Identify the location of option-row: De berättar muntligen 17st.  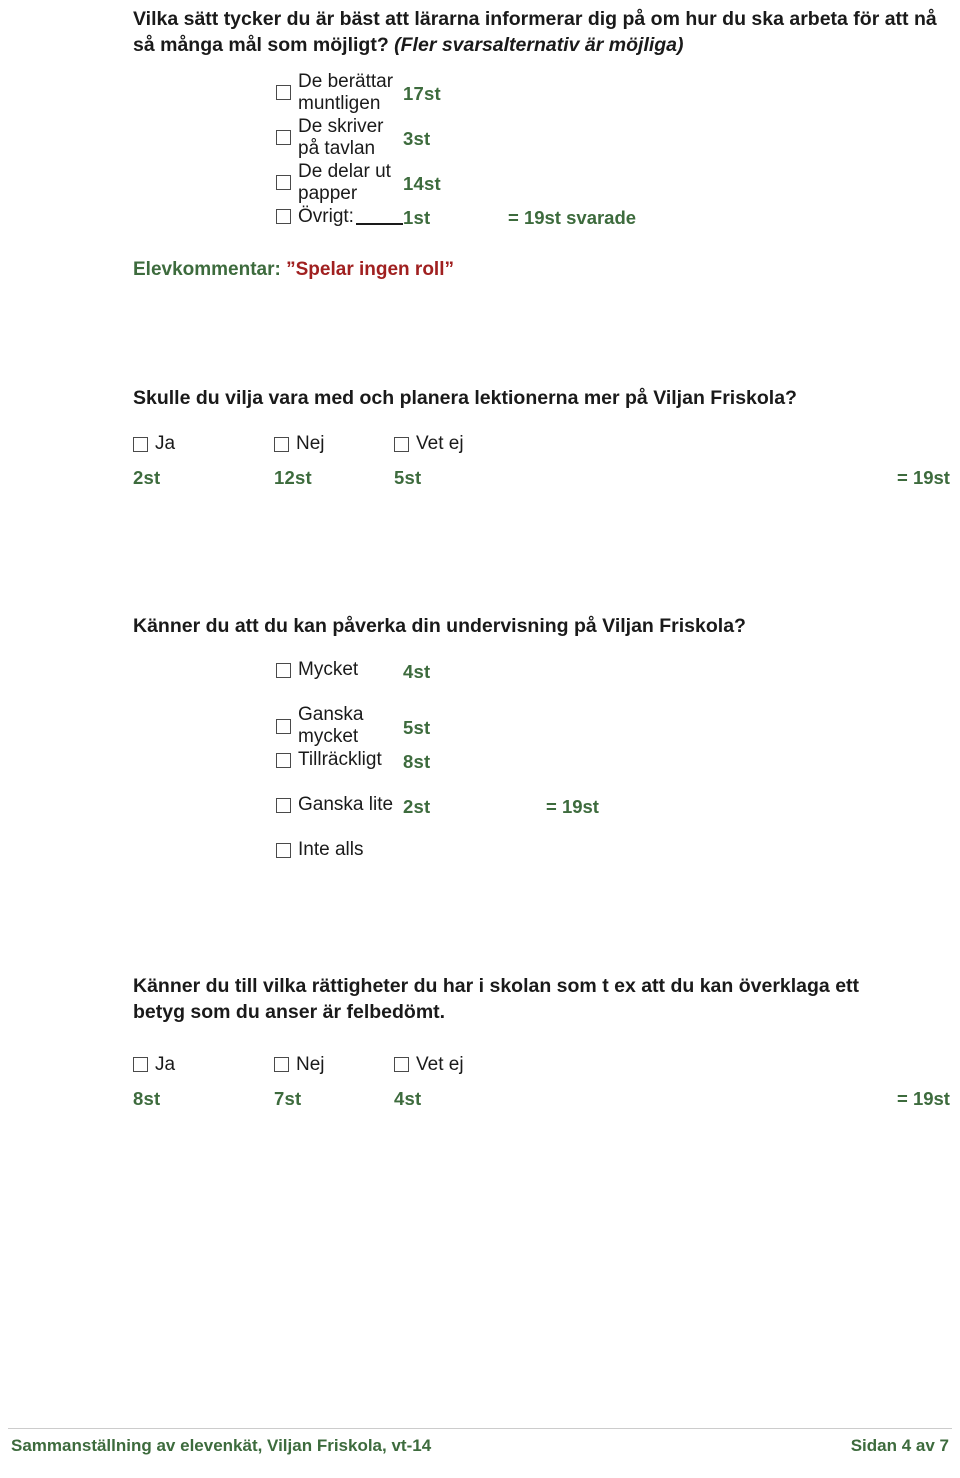
(546, 93).